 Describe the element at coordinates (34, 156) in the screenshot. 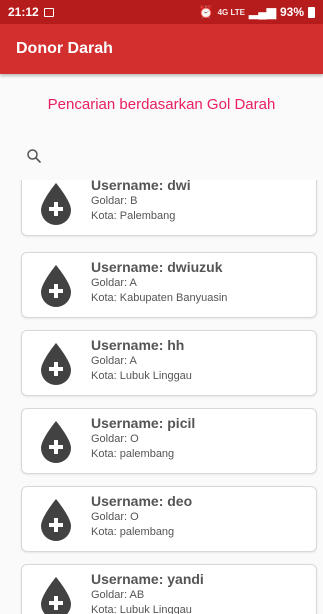

I see `search-icon` at that location.